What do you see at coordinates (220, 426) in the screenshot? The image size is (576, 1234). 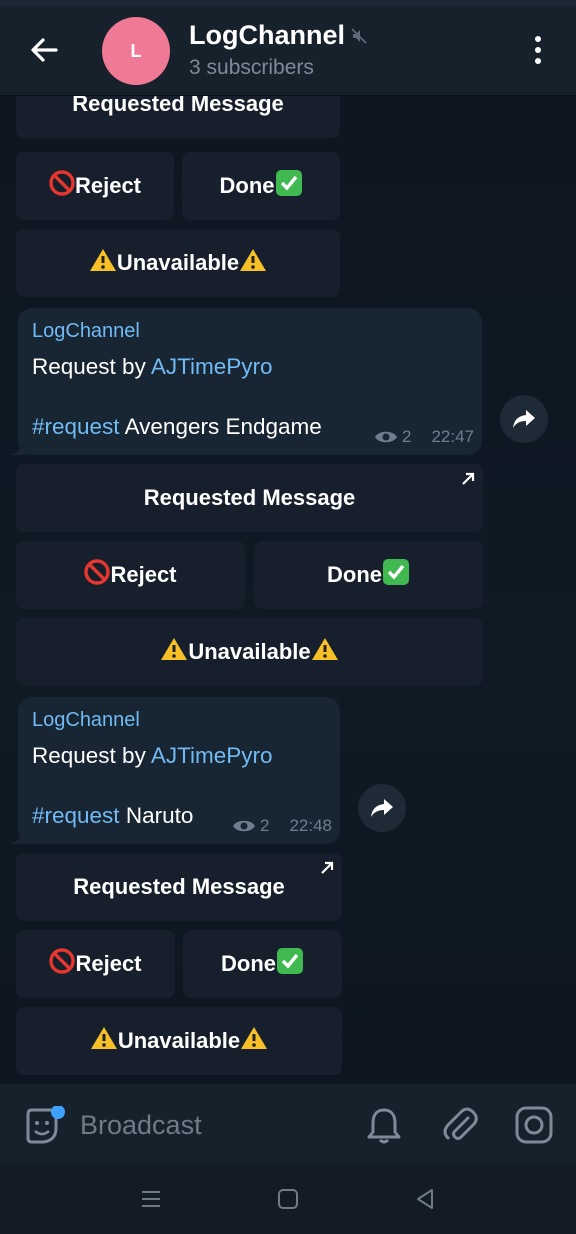 I see `request-title: Avengers Endgame` at bounding box center [220, 426].